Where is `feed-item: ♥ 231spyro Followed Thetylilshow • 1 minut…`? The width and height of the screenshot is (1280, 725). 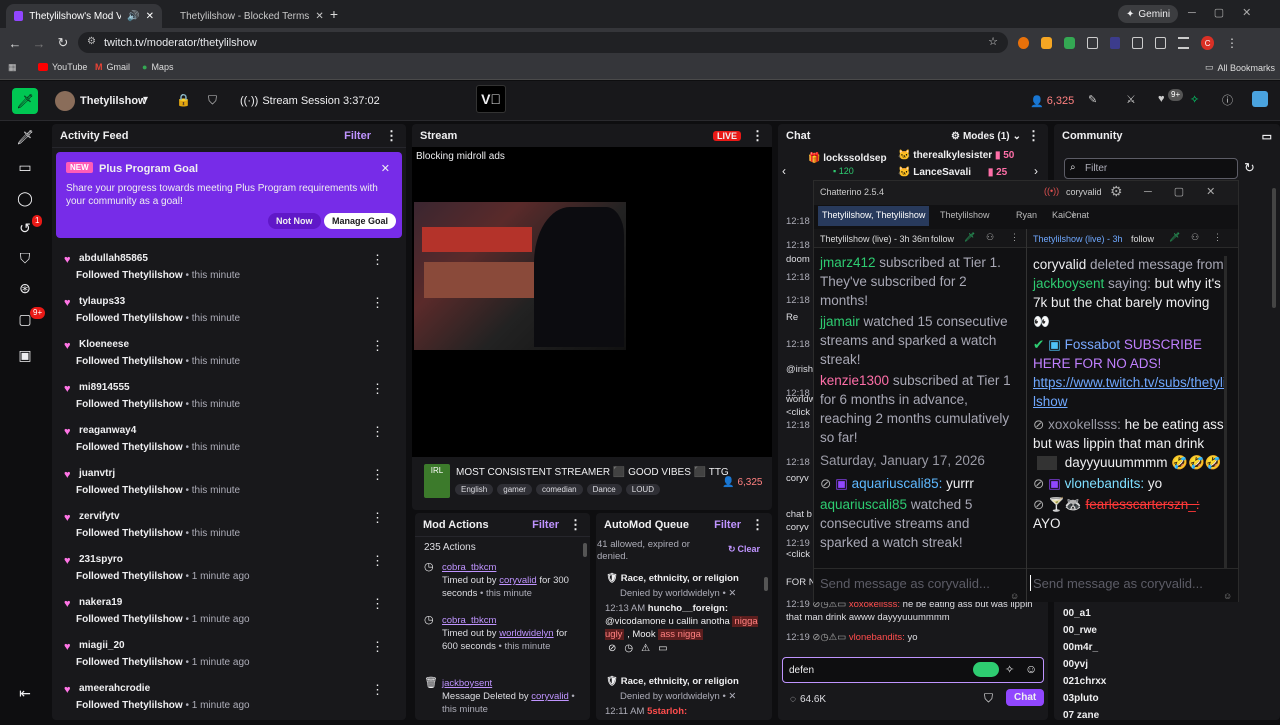 feed-item: ♥ 231spyro Followed Thetylilshow • 1 minut… is located at coordinates (225, 574).